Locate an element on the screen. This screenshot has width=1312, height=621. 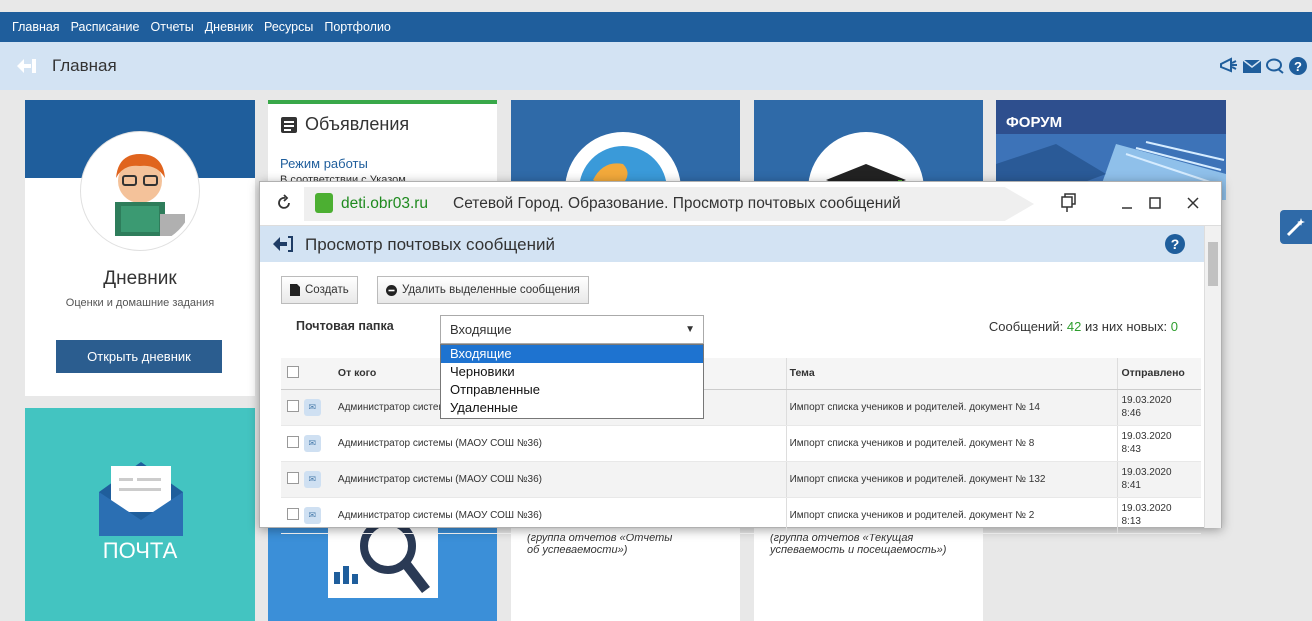
maximize-icon is located at coordinates (1155, 203).